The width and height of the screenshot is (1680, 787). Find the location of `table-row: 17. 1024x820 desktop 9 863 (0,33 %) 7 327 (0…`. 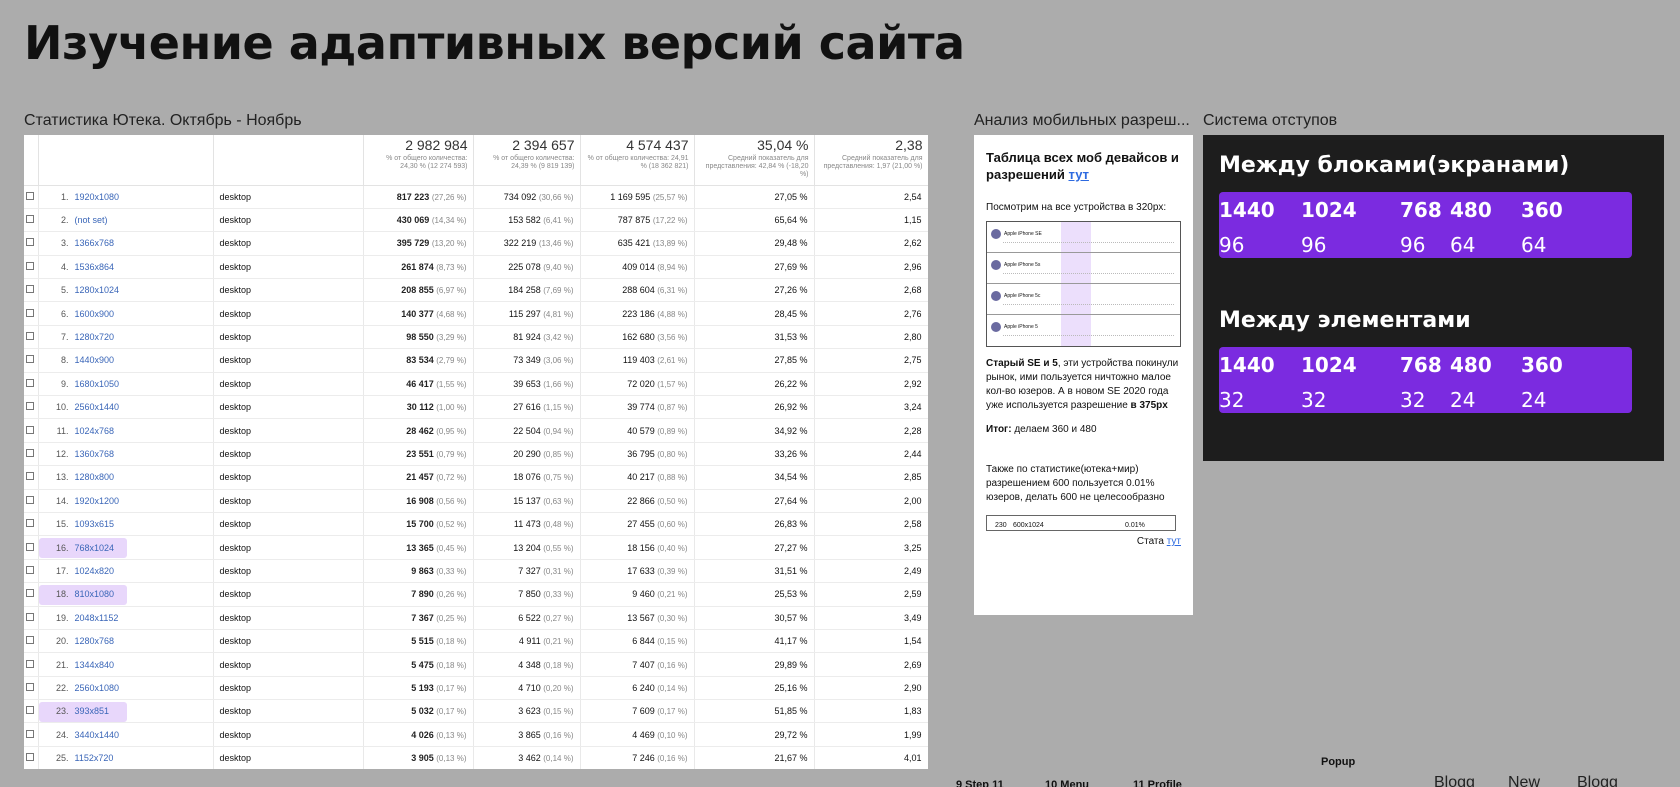

table-row: 17. 1024x820 desktop 9 863 (0,33 %) 7 327 (0… is located at coordinates (476, 571).